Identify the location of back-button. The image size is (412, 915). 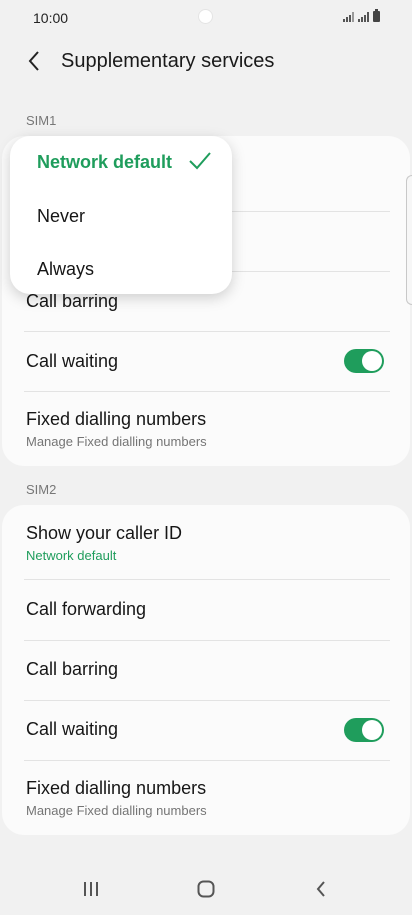
(34, 61).